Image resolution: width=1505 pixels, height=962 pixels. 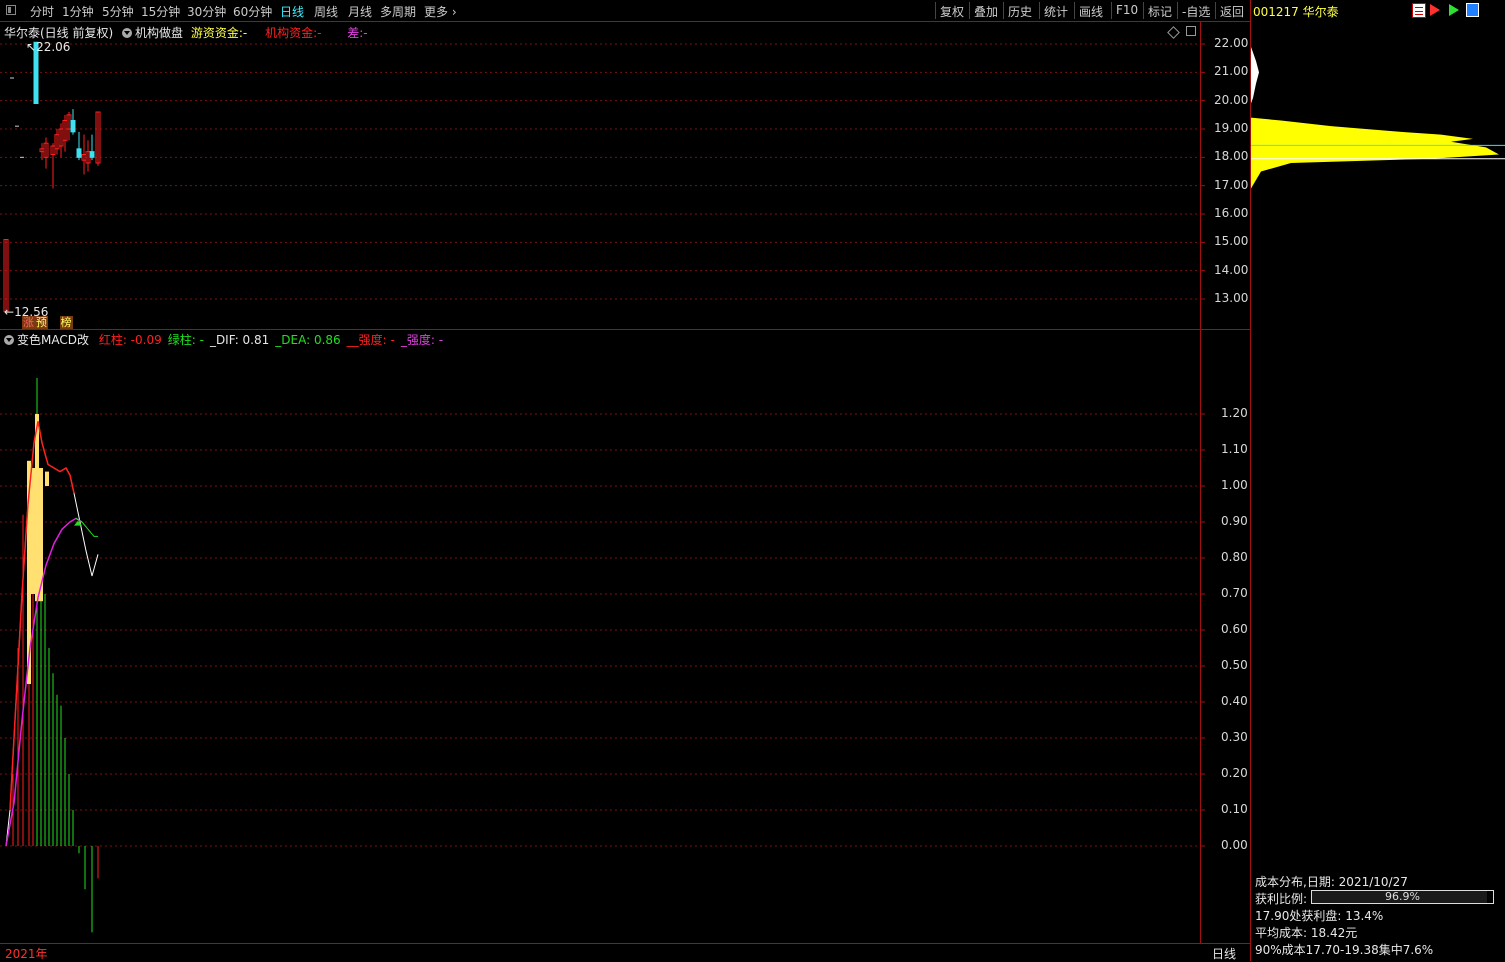 What do you see at coordinates (1232, 11) in the screenshot?
I see `toolbar-button-8: 返回` at bounding box center [1232, 11].